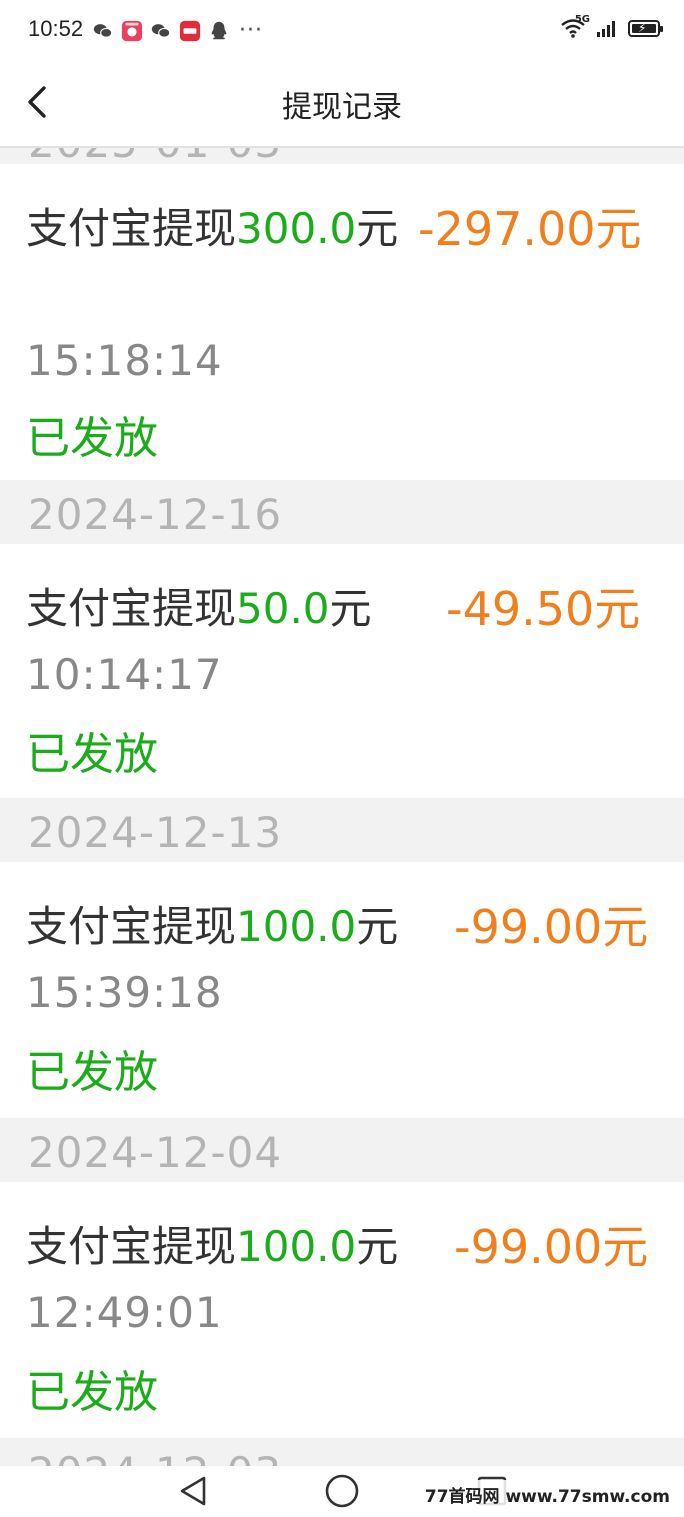  I want to click on record-time: 15:39:18, so click(124, 992).